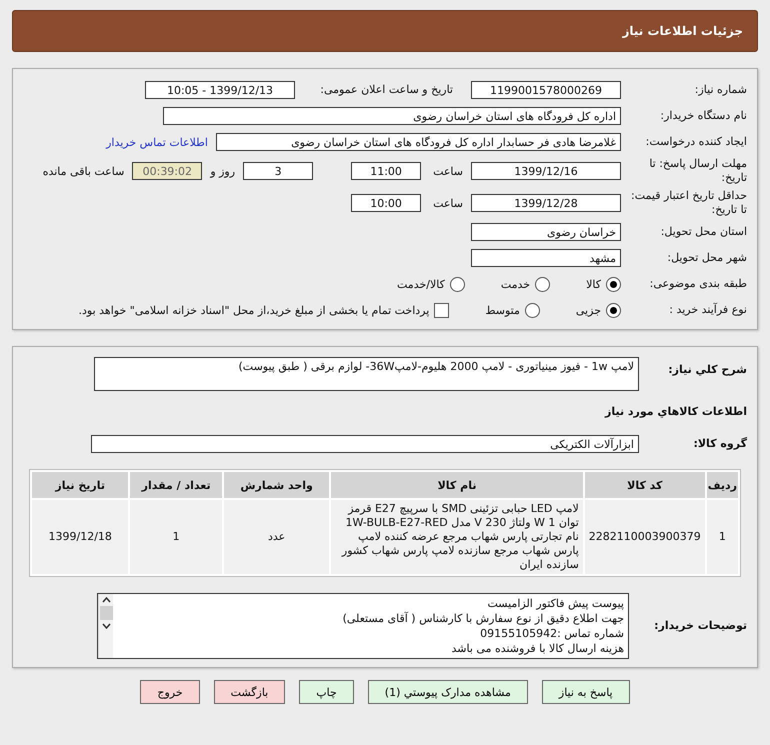 This screenshot has width=770, height=745. I want to click on column-header: نام کالا, so click(457, 485).